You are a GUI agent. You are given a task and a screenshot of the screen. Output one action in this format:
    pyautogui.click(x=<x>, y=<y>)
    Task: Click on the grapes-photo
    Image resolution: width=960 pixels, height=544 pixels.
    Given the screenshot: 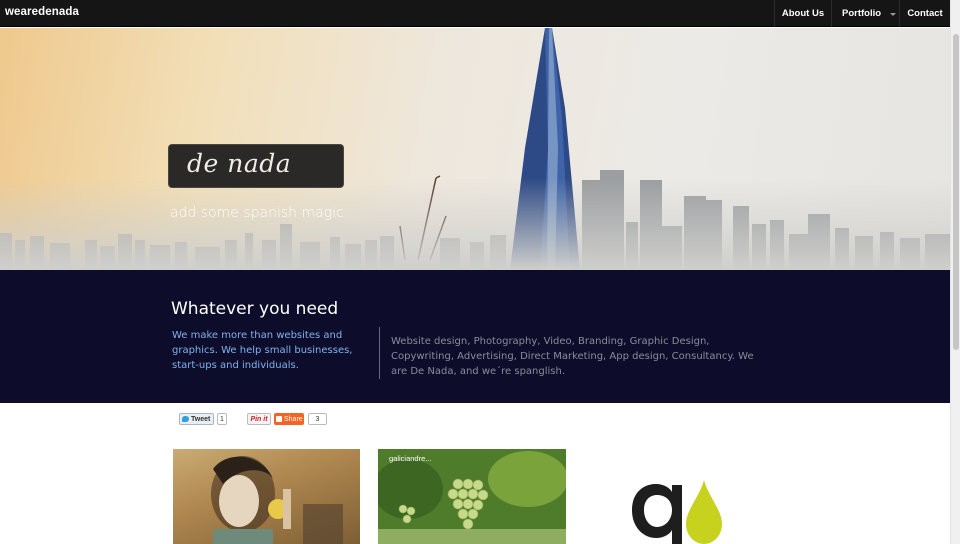 What is the action you would take?
    pyautogui.click(x=472, y=496)
    